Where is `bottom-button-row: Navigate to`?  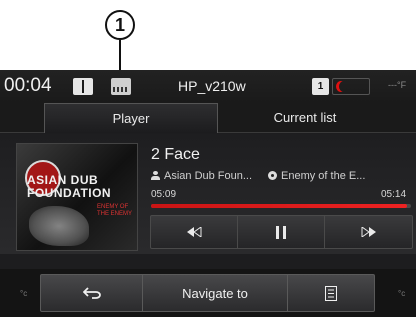
bottom-button-row: Navigate to is located at coordinates (207, 293).